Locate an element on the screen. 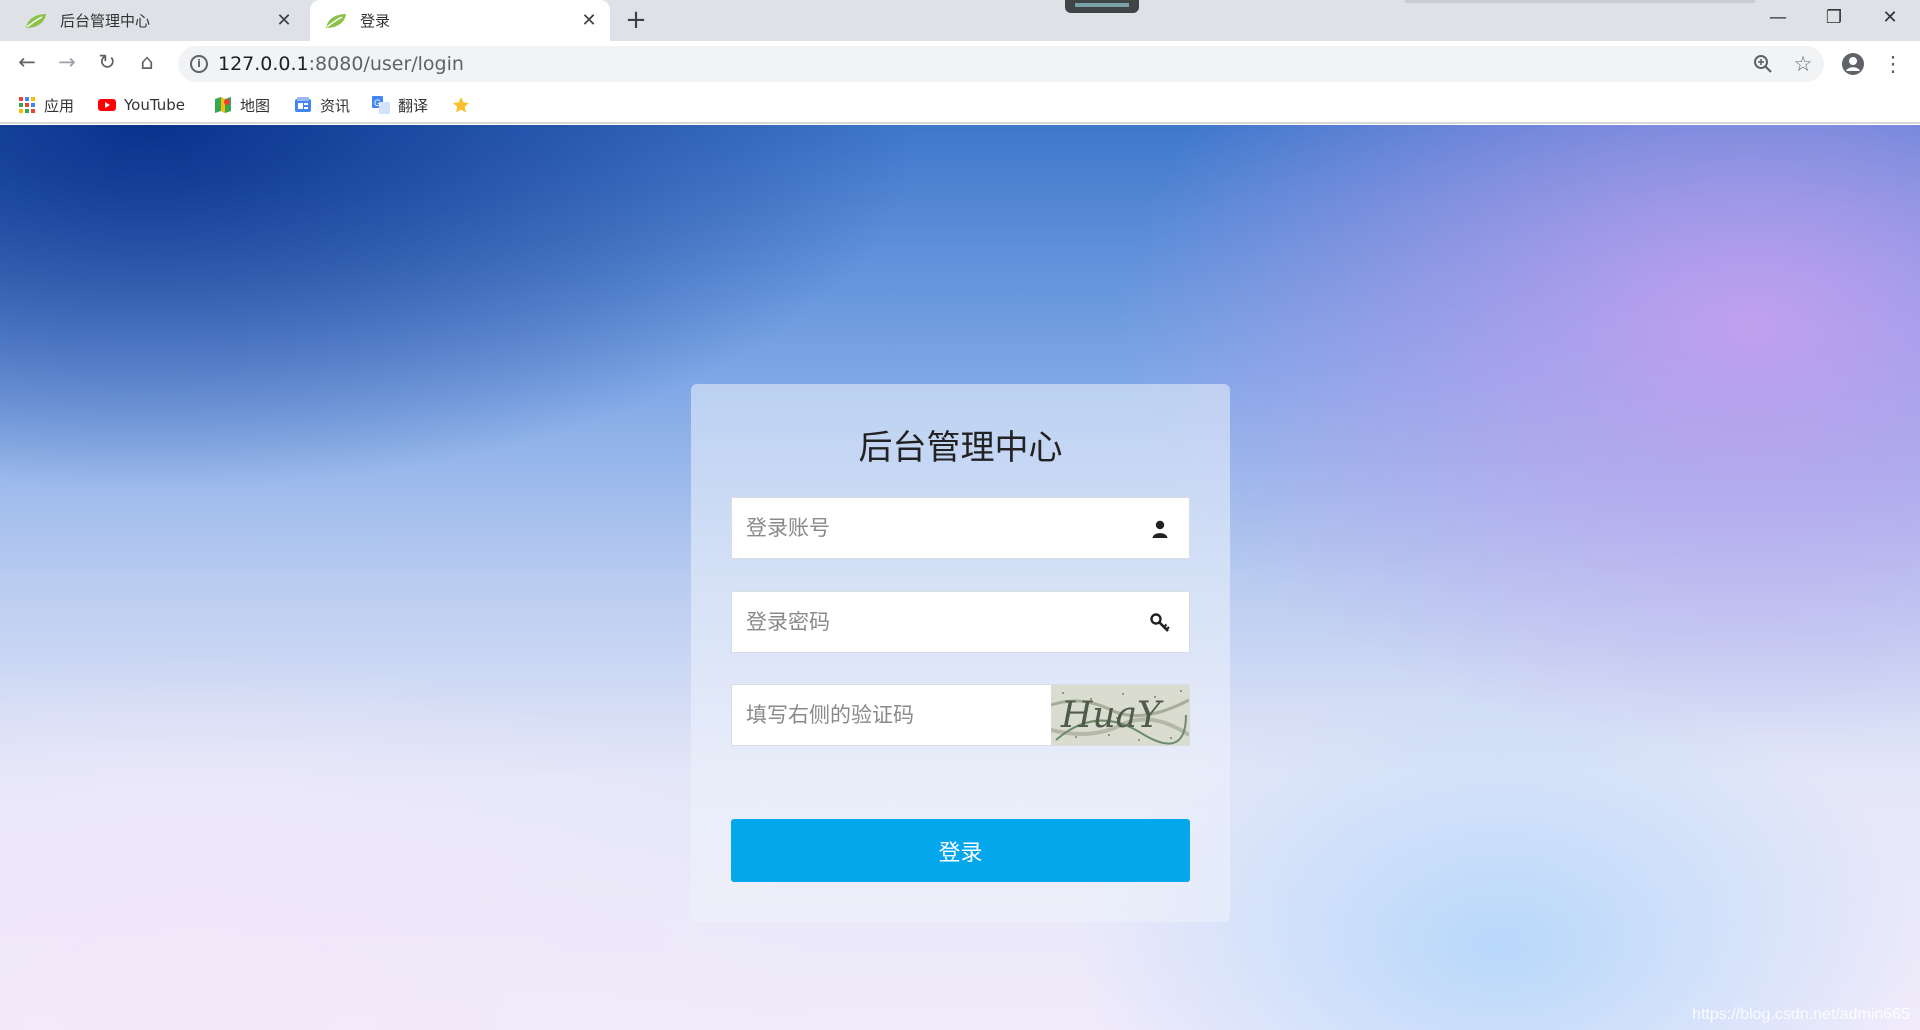 The image size is (1920, 1030). star-bookmark-icon is located at coordinates (461, 105).